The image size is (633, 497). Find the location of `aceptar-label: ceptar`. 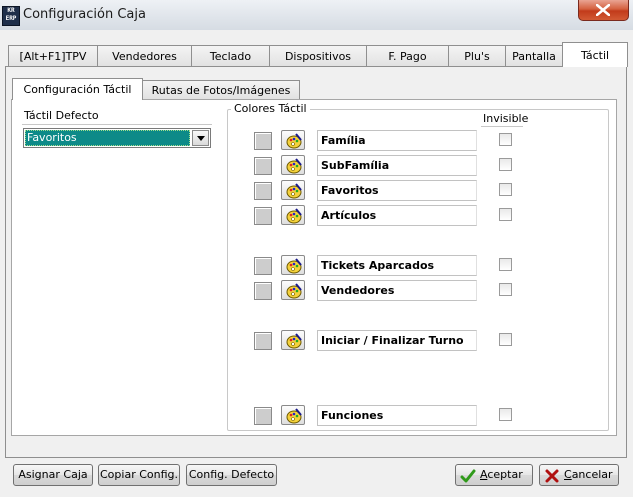

aceptar-label: ceptar is located at coordinates (505, 474).